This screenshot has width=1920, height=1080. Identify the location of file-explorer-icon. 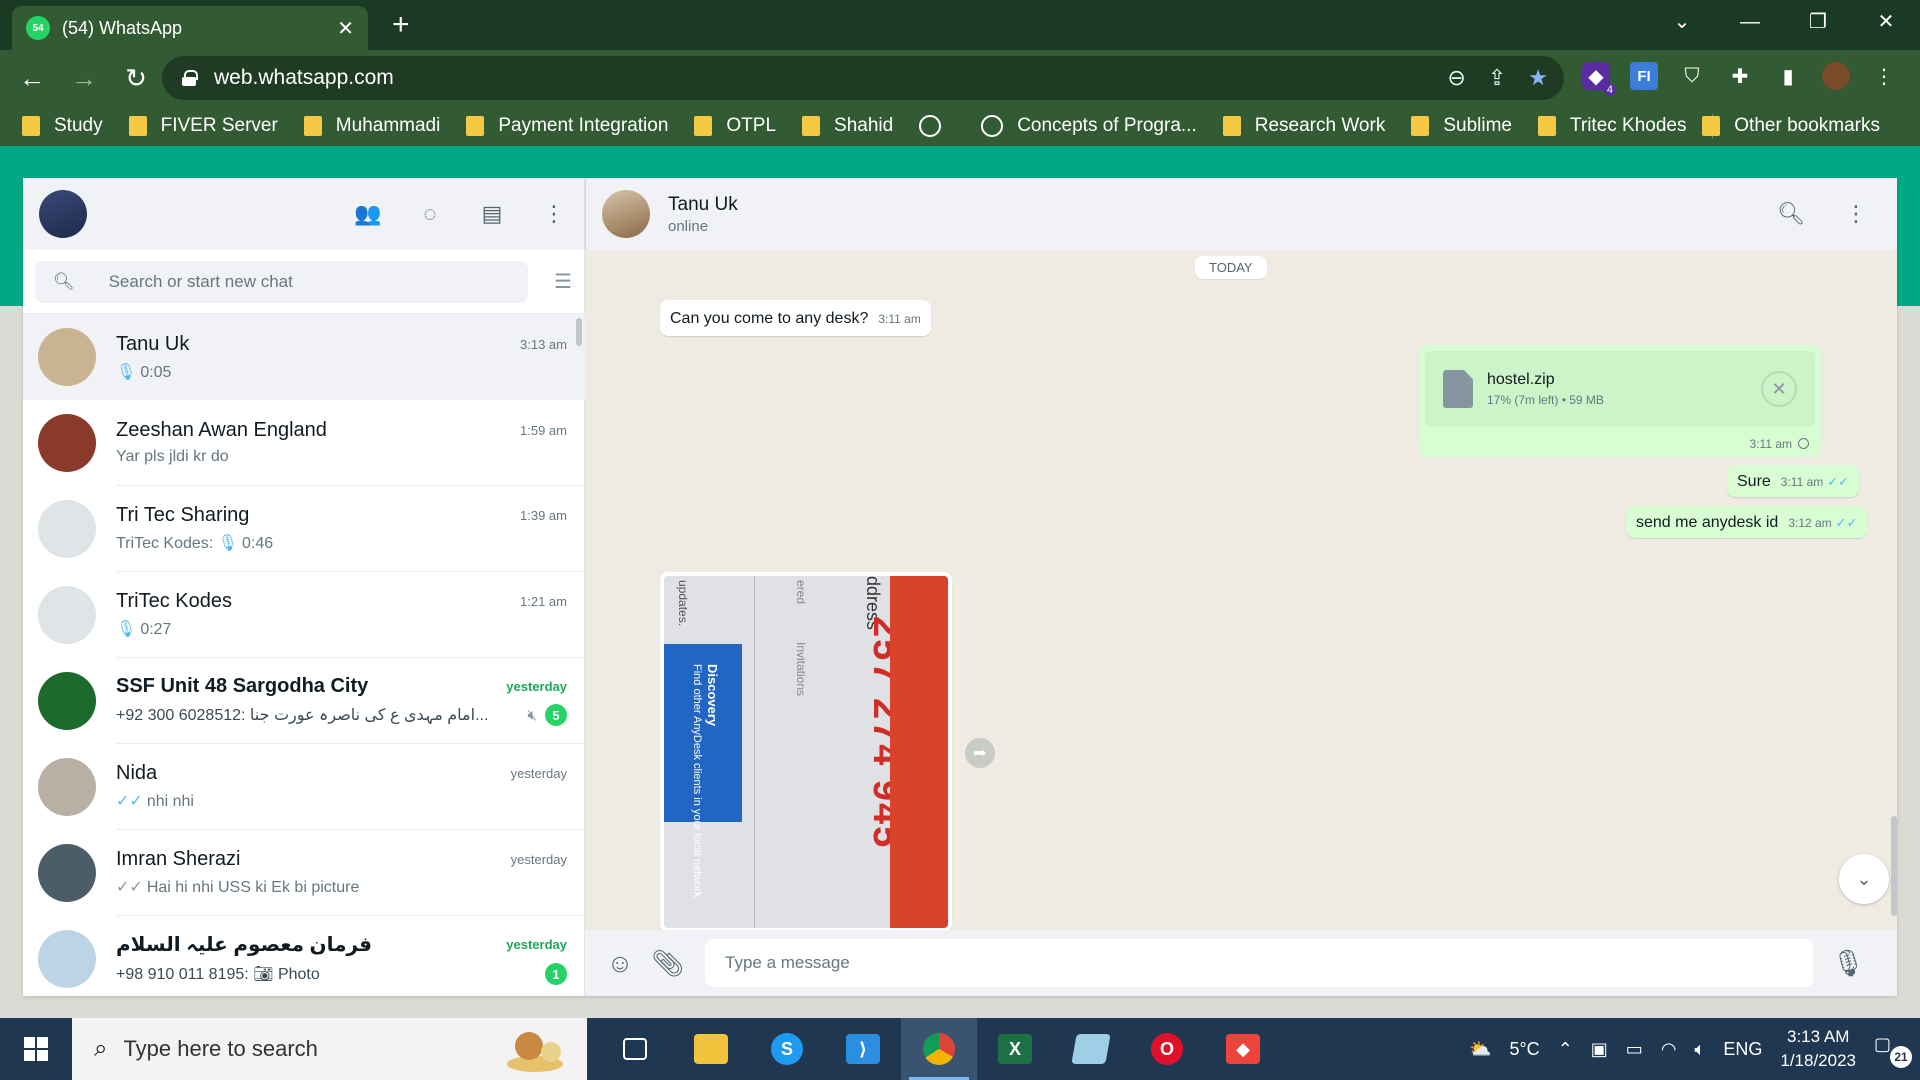
(711, 1049).